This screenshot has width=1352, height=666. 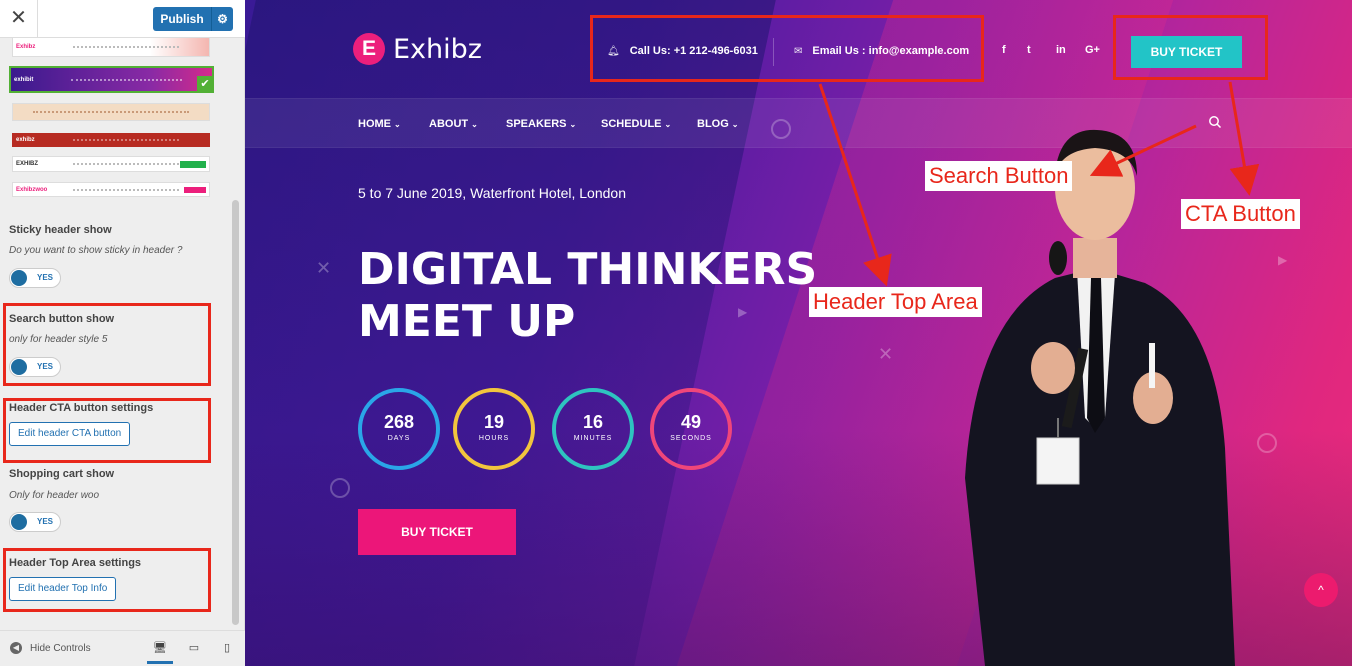 I want to click on header-style-2: exhibit ✔, so click(x=111, y=79).